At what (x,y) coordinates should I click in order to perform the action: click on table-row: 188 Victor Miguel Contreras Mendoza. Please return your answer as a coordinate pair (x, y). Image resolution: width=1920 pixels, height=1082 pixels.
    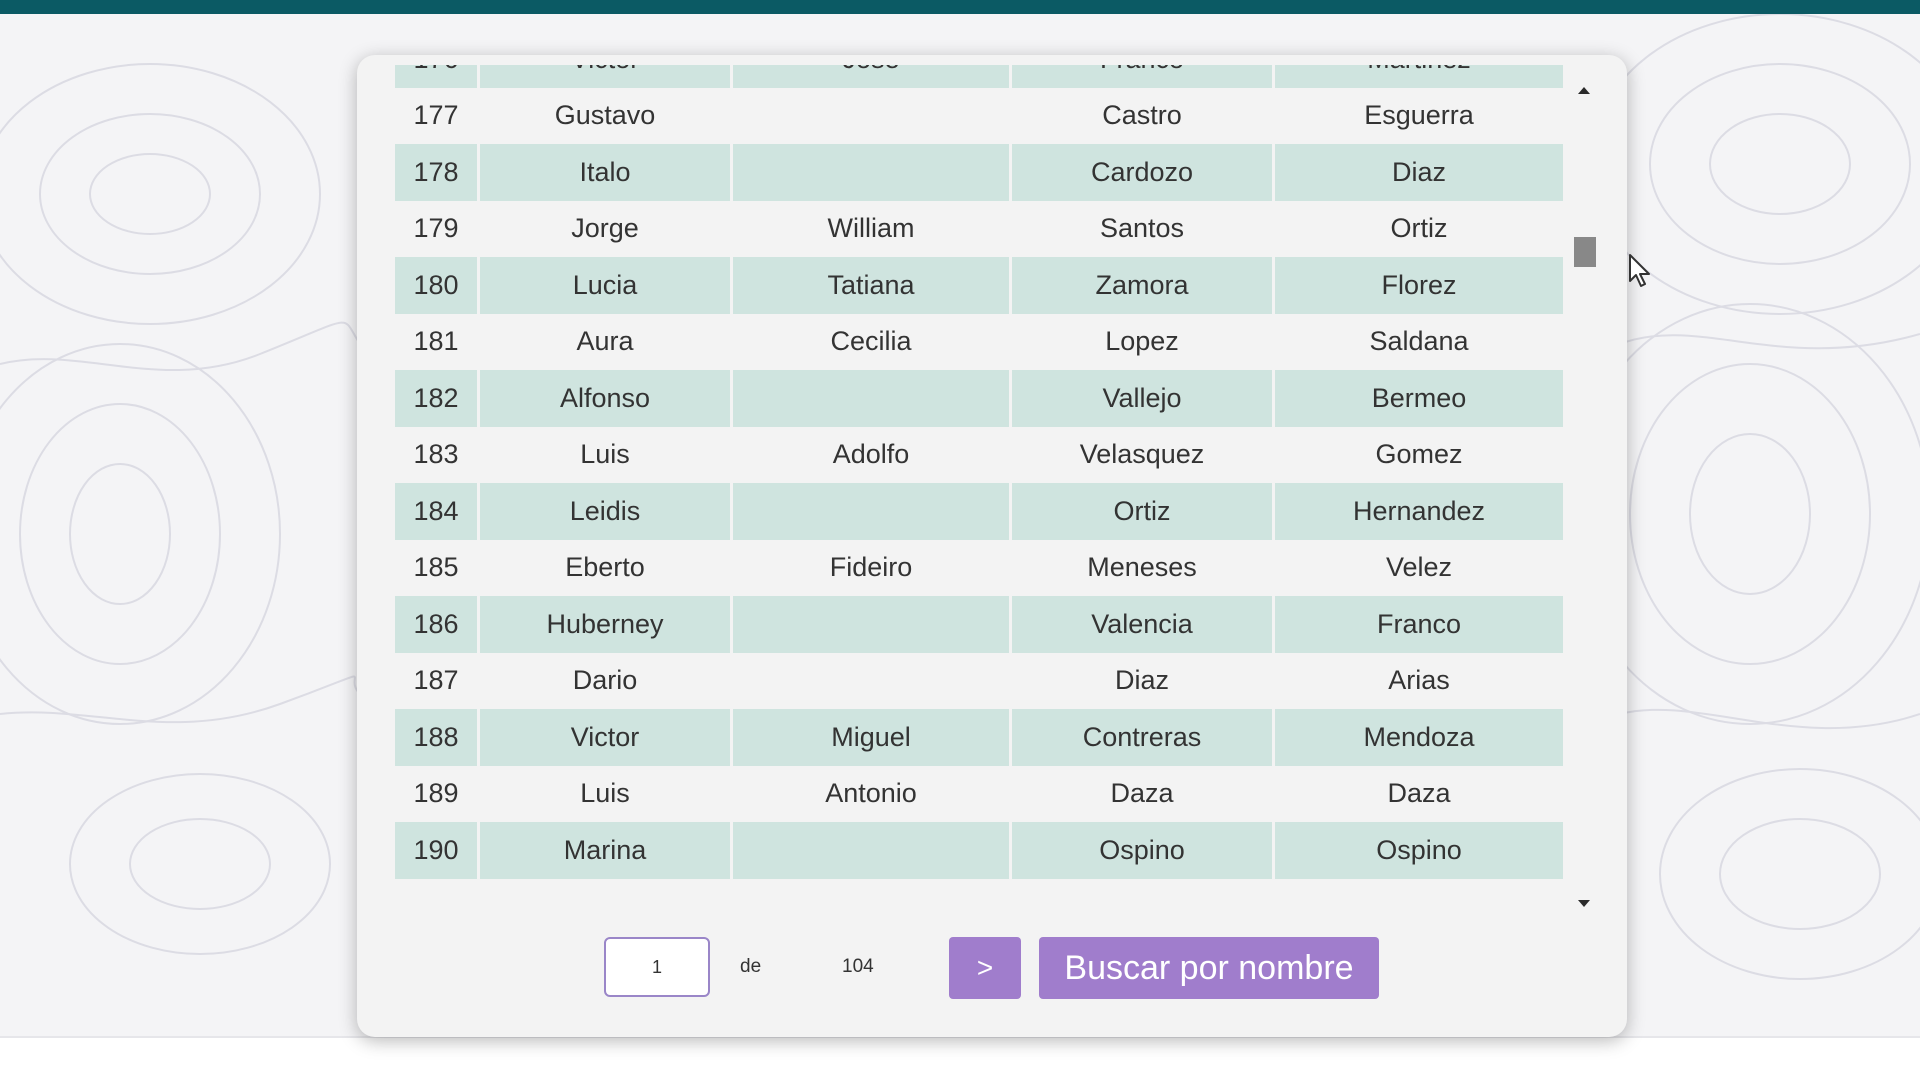
    Looking at the image, I should click on (979, 737).